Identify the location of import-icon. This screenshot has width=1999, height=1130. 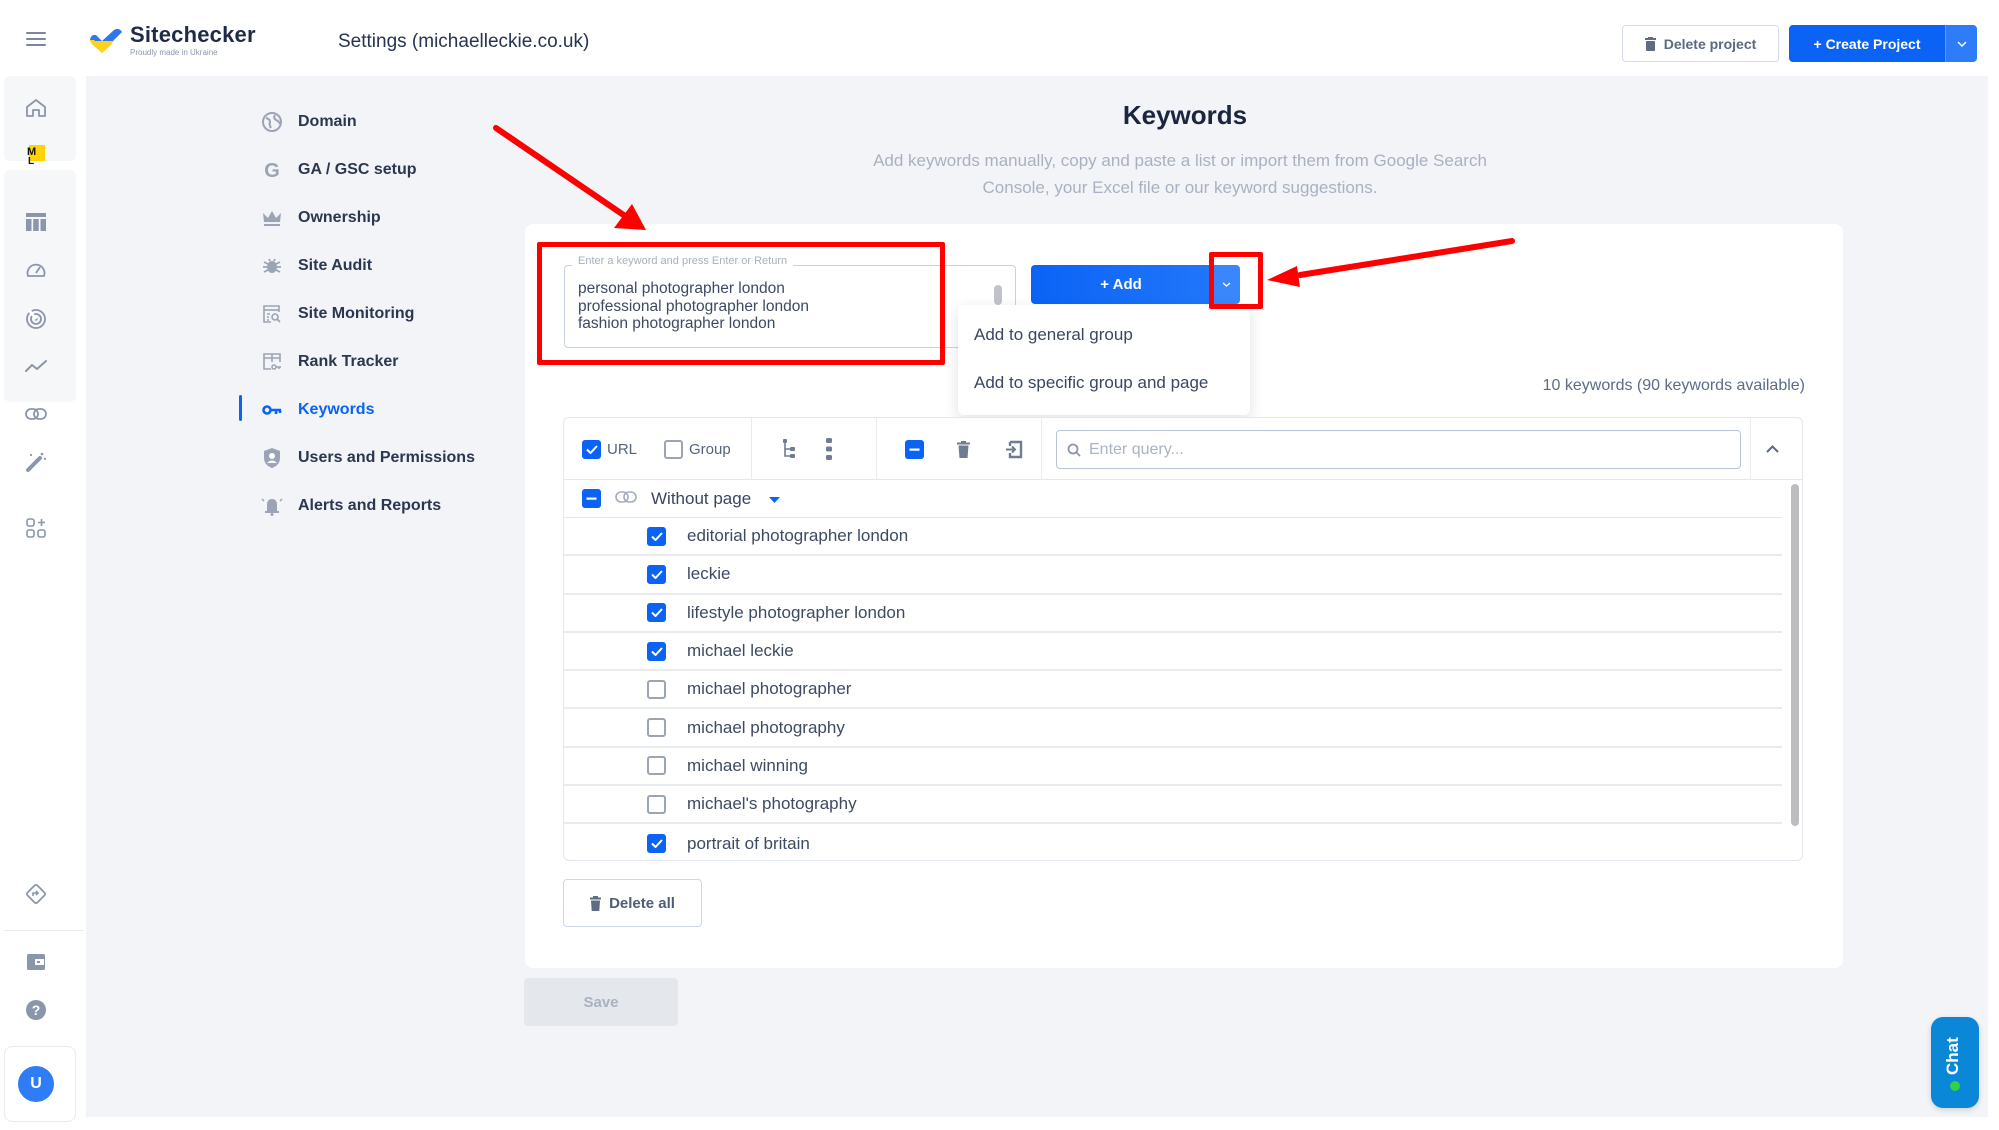
(1013, 449).